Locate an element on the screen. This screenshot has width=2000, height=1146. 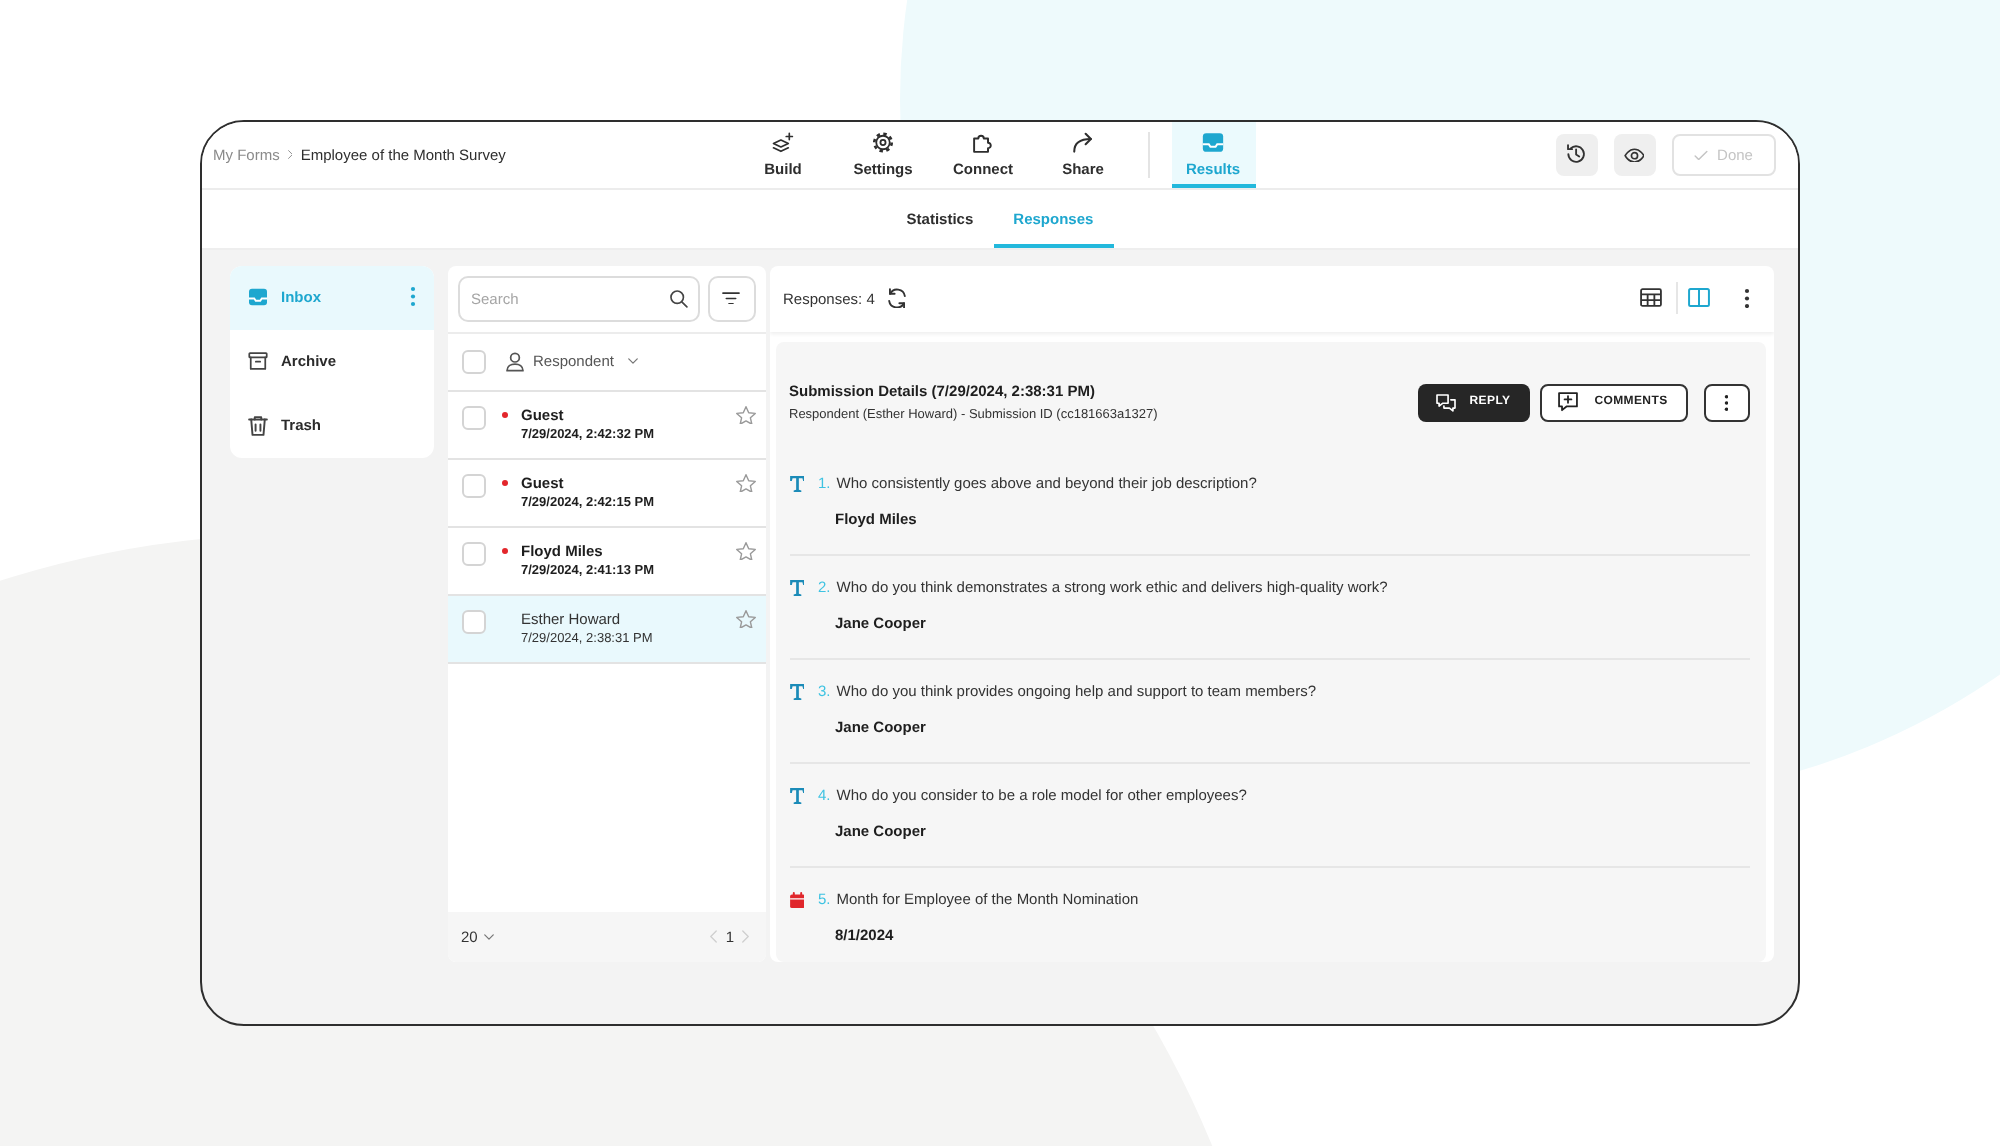
filter-button is located at coordinates (731, 298).